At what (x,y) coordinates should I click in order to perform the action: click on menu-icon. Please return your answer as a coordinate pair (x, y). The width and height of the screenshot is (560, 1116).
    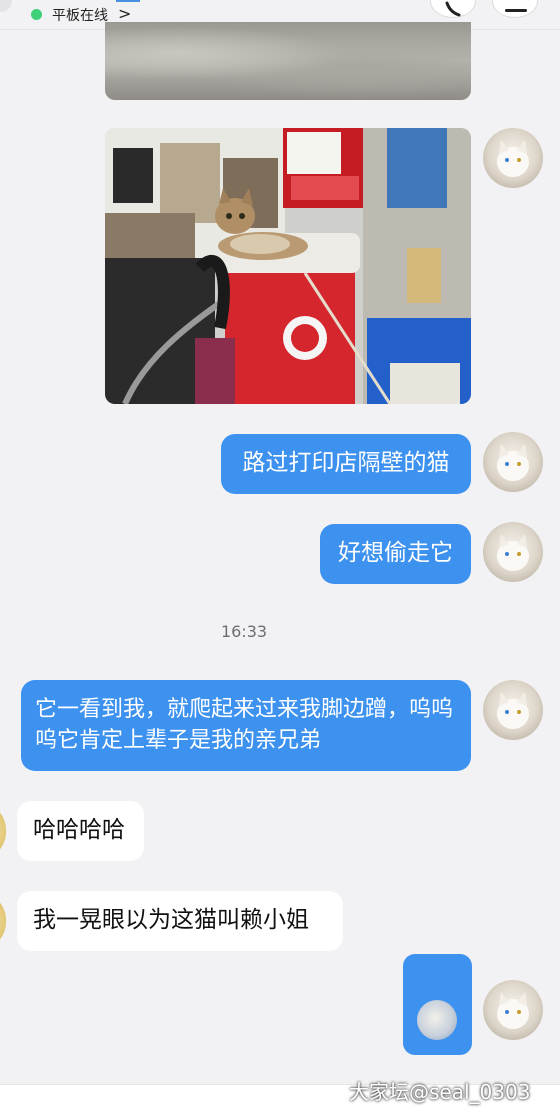
    Looking at the image, I should click on (516, 10).